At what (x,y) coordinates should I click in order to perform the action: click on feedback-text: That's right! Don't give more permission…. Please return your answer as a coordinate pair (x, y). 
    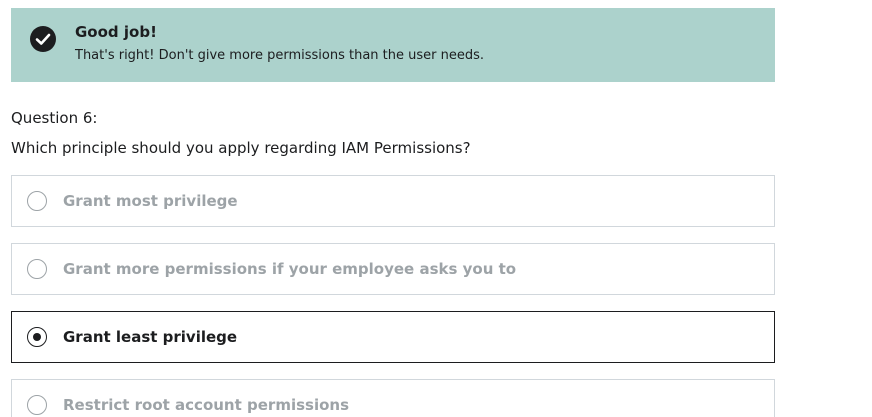
    Looking at the image, I should click on (280, 55).